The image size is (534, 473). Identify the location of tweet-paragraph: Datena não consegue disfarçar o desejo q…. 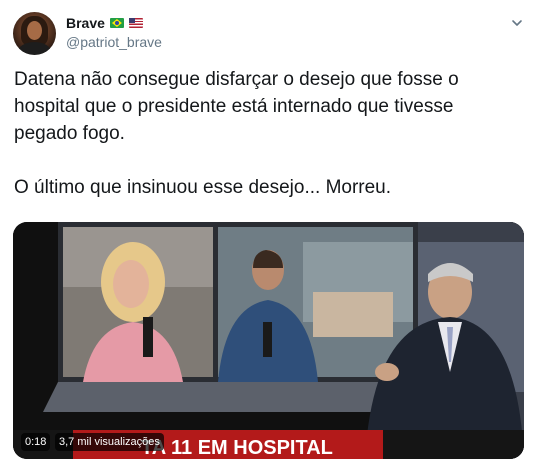
(236, 106).